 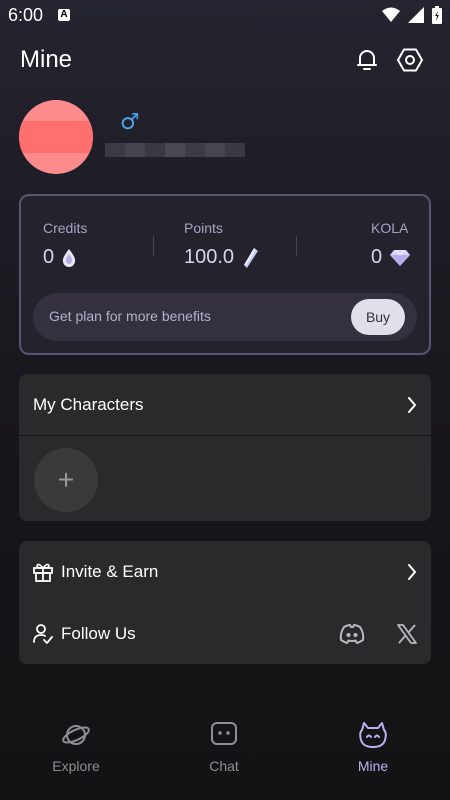 I want to click on nav-chat-label: Chat, so click(x=224, y=766).